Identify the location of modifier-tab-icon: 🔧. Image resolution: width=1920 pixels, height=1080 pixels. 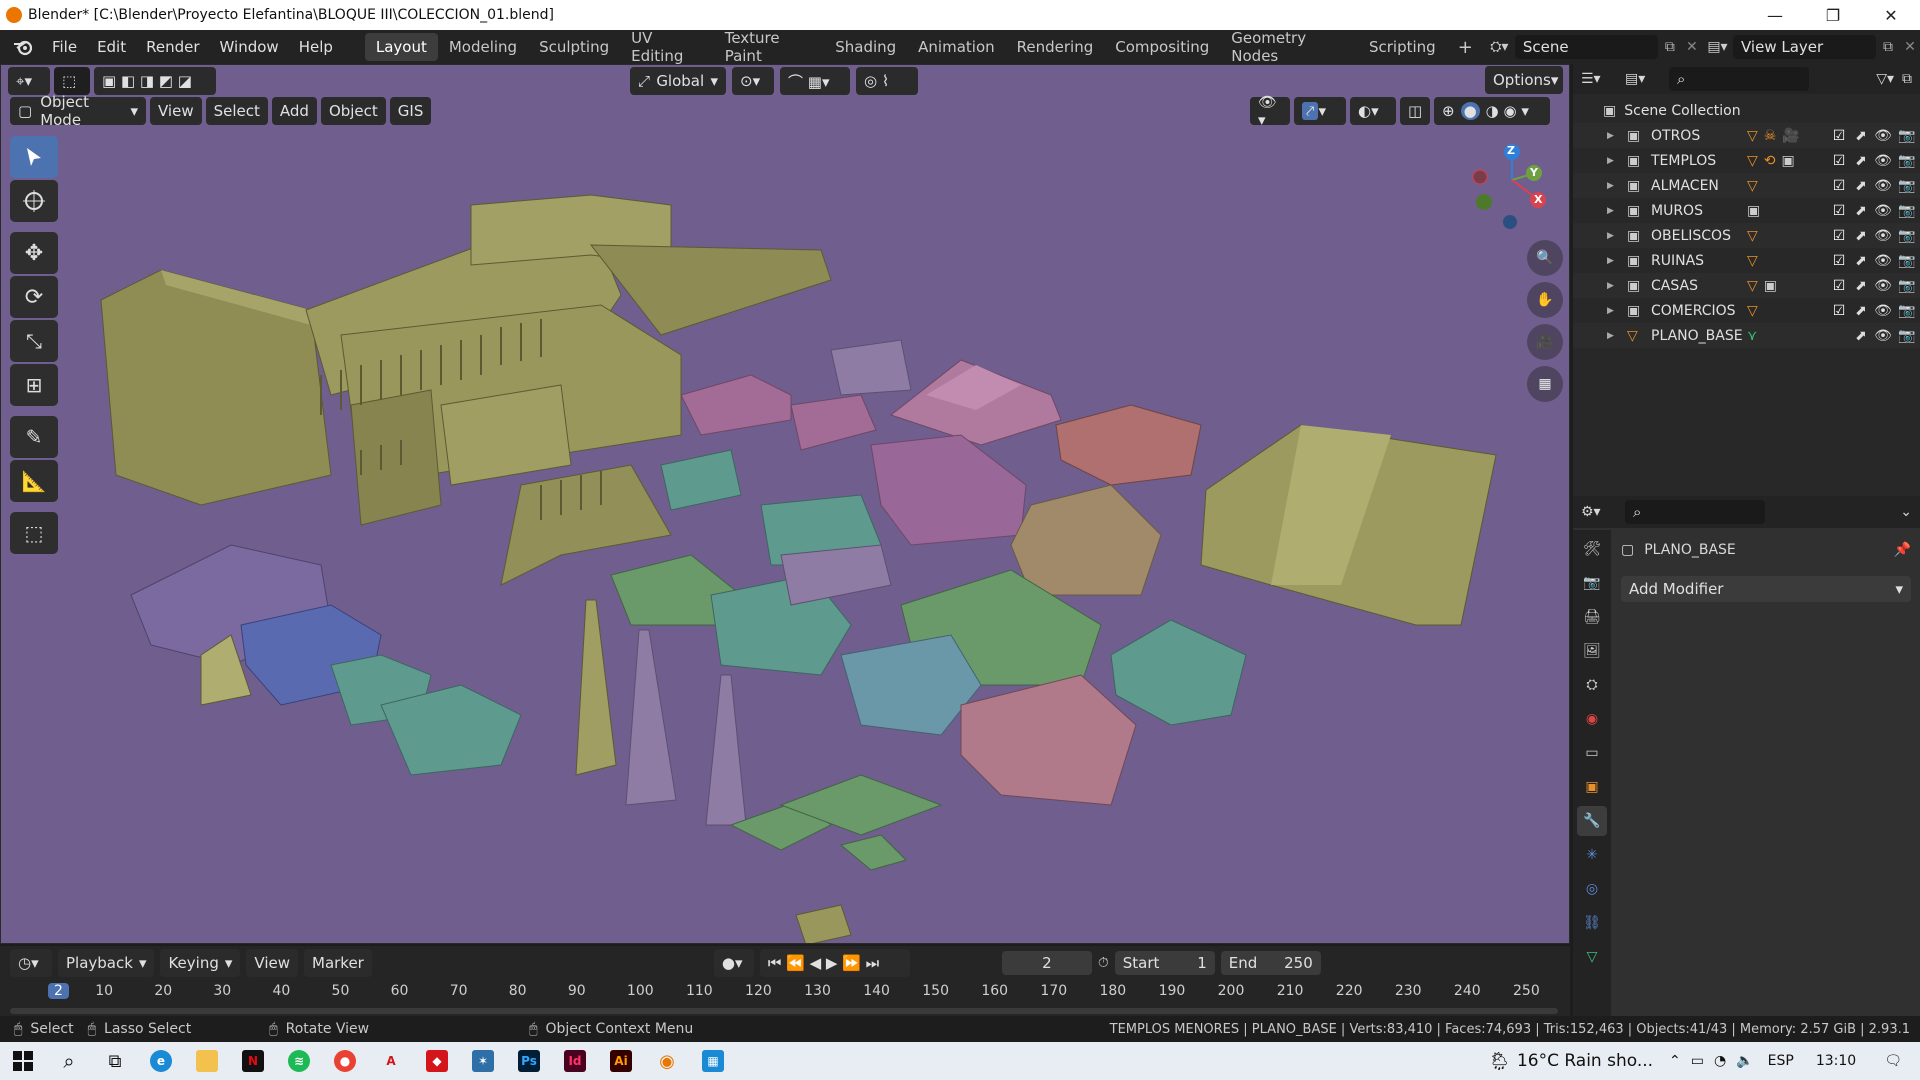
(1592, 821).